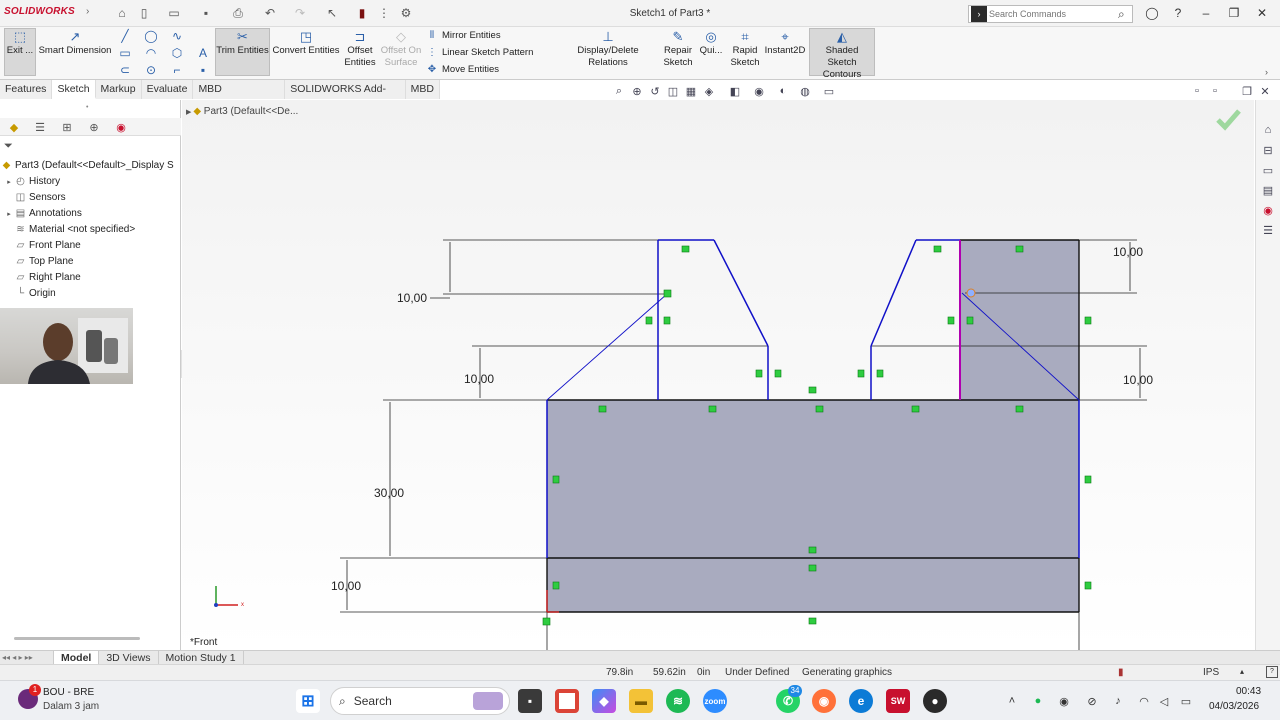  What do you see at coordinates (308, 701) in the screenshot?
I see `windows-start-icon: ⊞` at bounding box center [308, 701].